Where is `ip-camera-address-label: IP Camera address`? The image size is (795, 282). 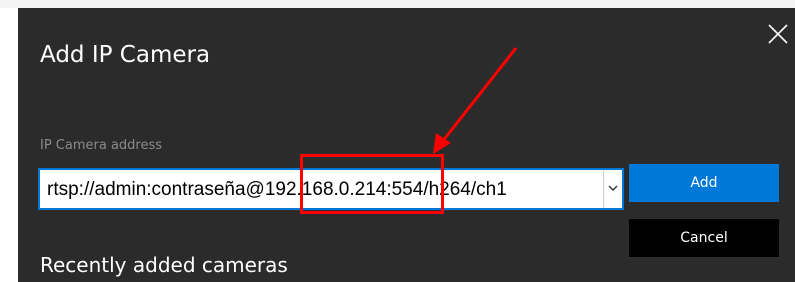 ip-camera-address-label: IP Camera address is located at coordinates (101, 145).